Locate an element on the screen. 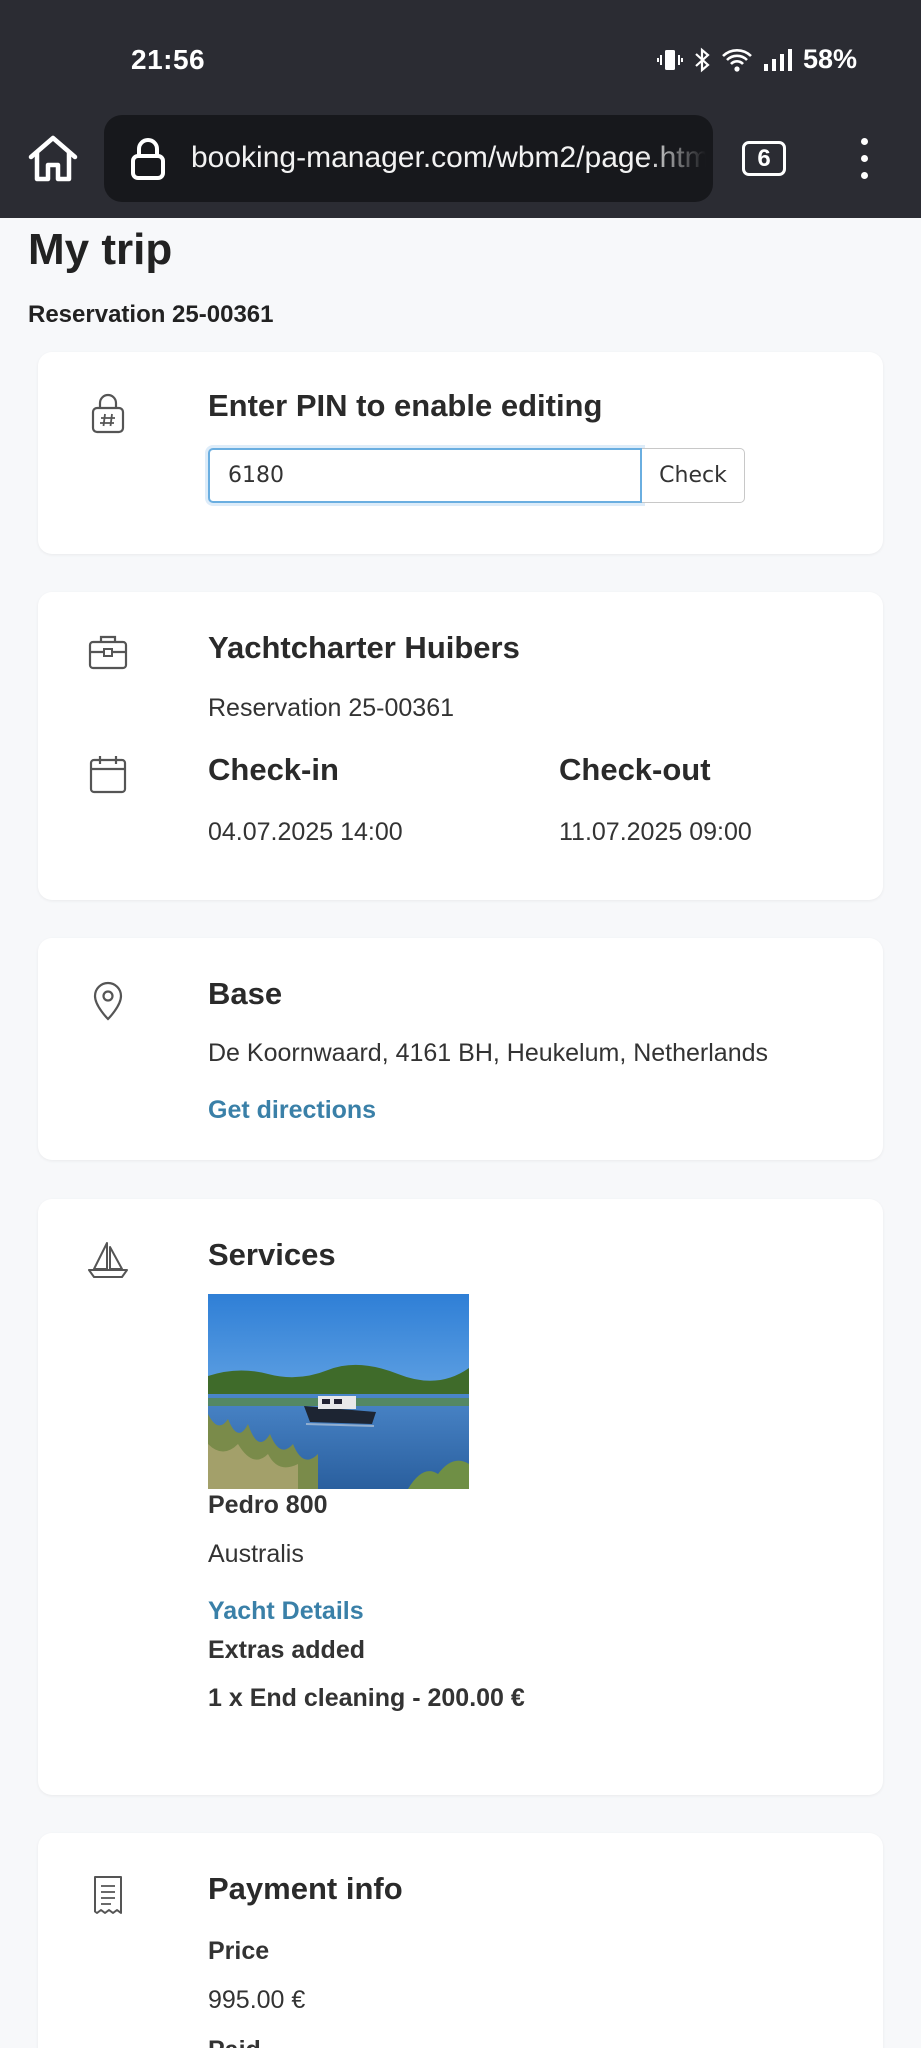  home-button is located at coordinates (53, 158).